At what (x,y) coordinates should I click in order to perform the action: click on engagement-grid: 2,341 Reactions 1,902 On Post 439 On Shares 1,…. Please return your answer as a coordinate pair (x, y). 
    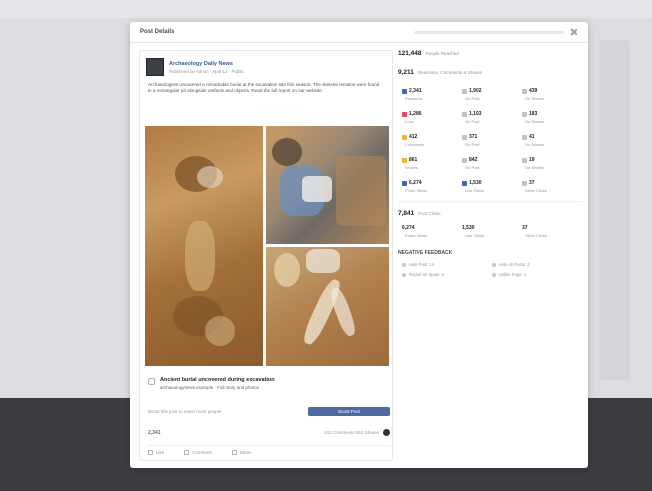
    Looking at the image, I should click on (490, 140).